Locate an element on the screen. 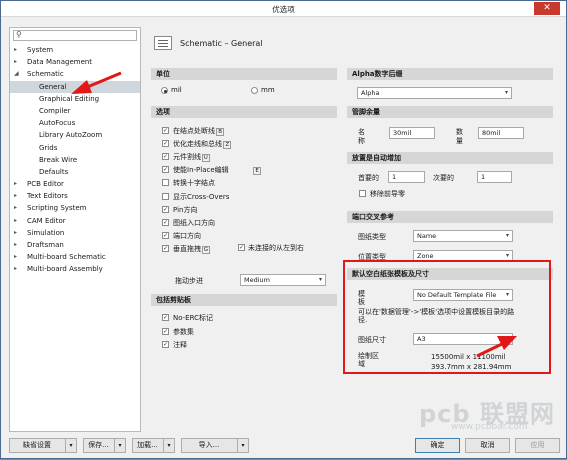  remove-leading-zeros-checkbox is located at coordinates (362, 193).